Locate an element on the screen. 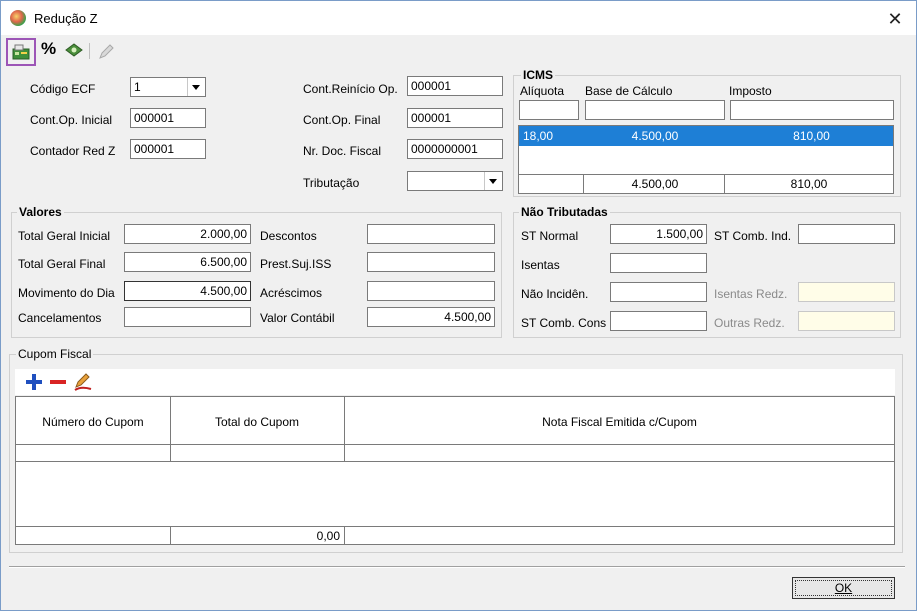  money-button is located at coordinates (74, 51).